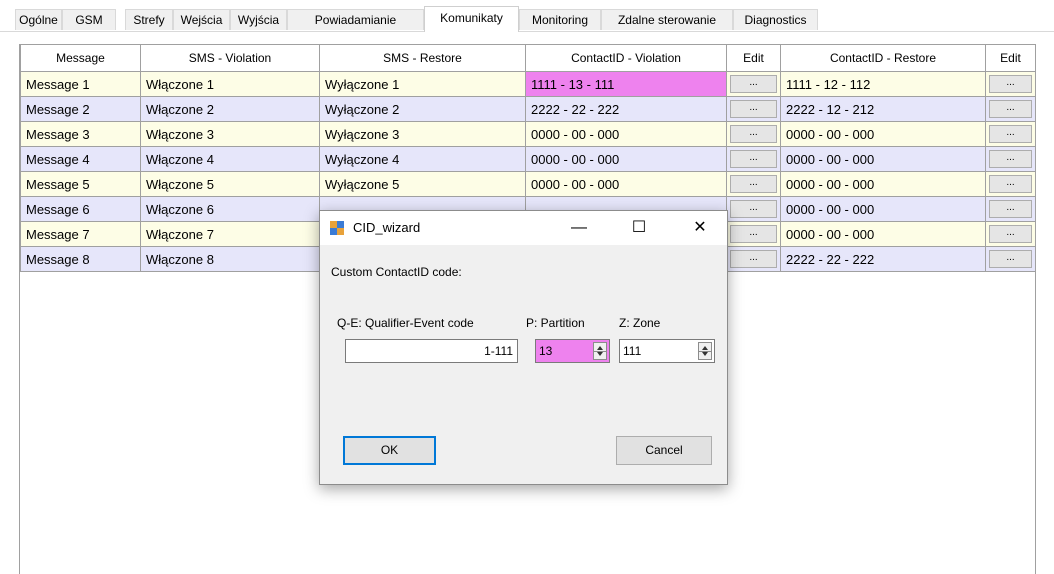 The height and width of the screenshot is (574, 1054). Describe the element at coordinates (201, 19) in the screenshot. I see `tab-wejscia: Wejścia` at that location.